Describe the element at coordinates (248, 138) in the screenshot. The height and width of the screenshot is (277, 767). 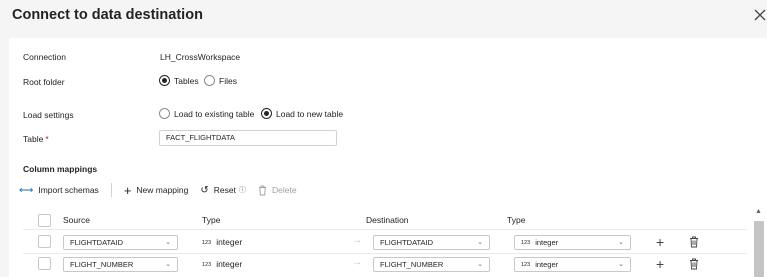
I see `table-name-input: FACT_FLIGHTDATA` at that location.